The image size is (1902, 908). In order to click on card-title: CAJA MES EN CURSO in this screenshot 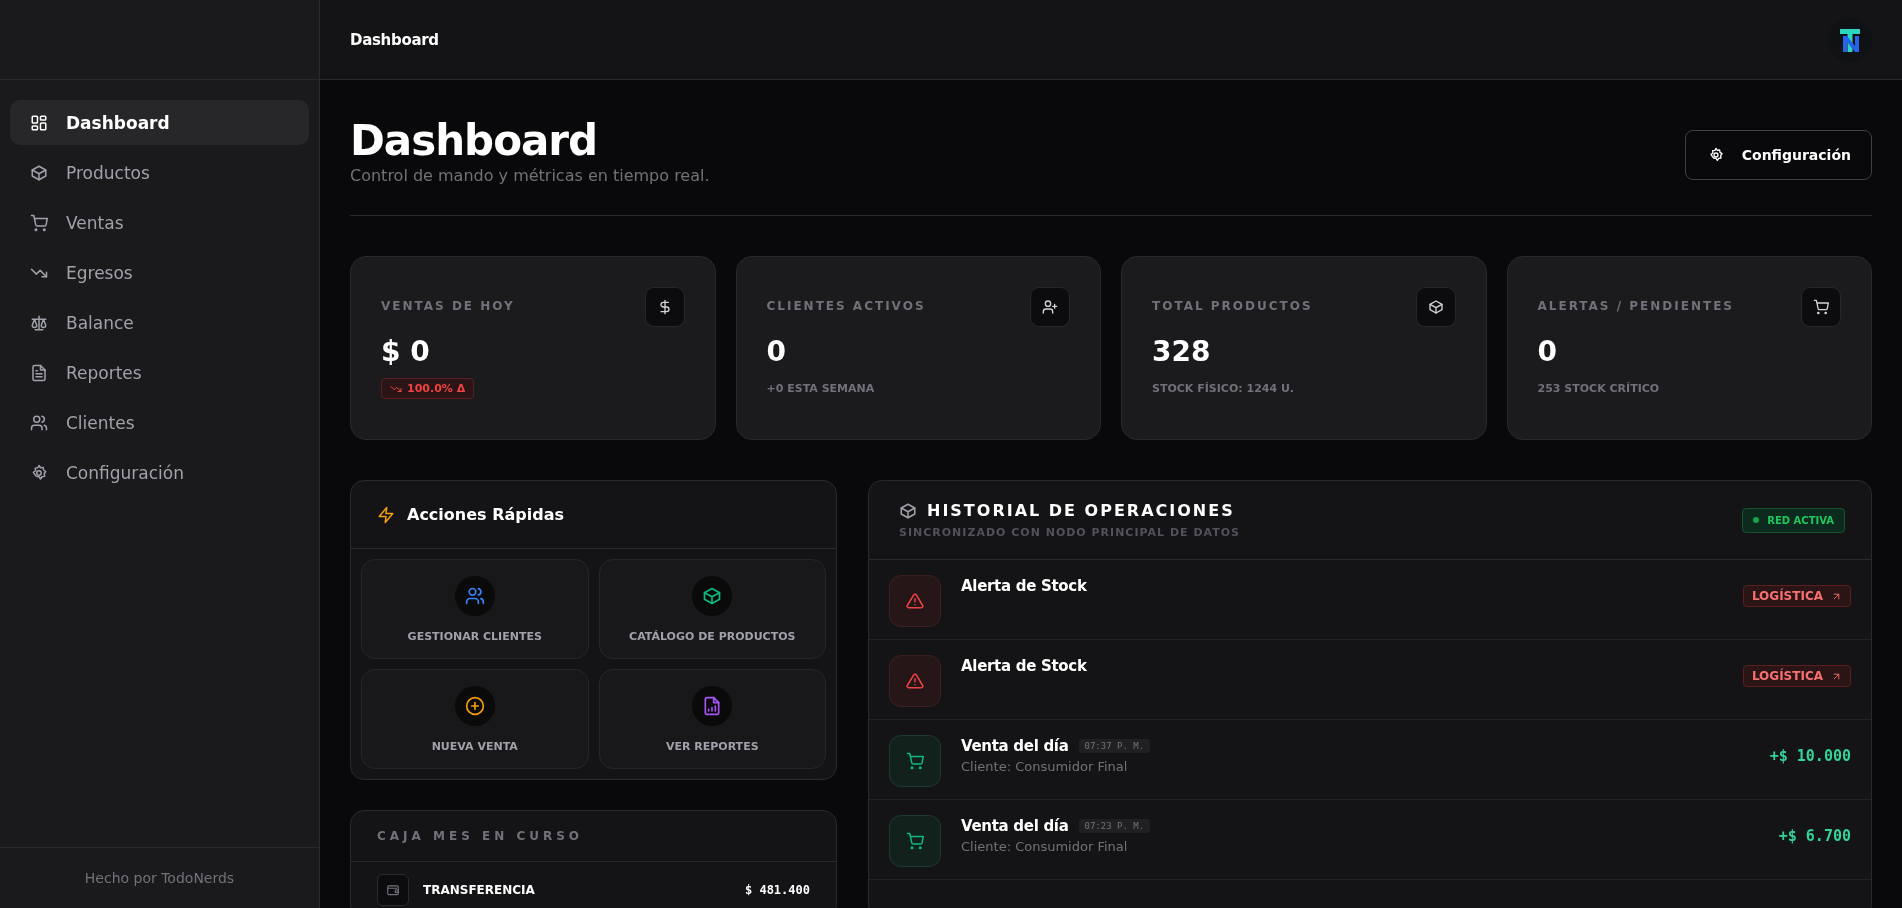, I will do `click(593, 837)`.